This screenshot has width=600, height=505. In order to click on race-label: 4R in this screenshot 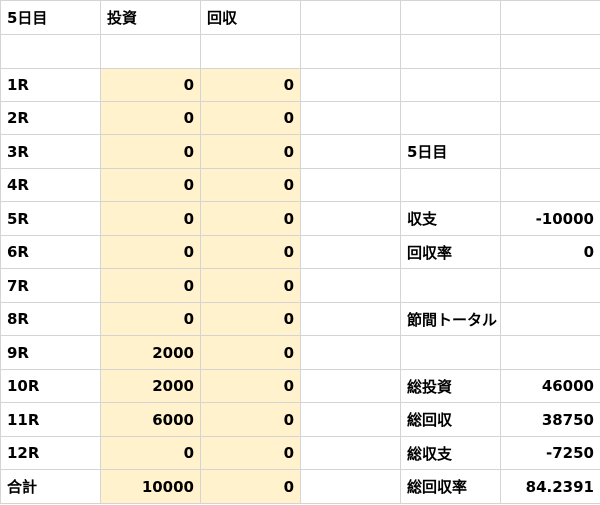, I will do `click(50, 185)`.